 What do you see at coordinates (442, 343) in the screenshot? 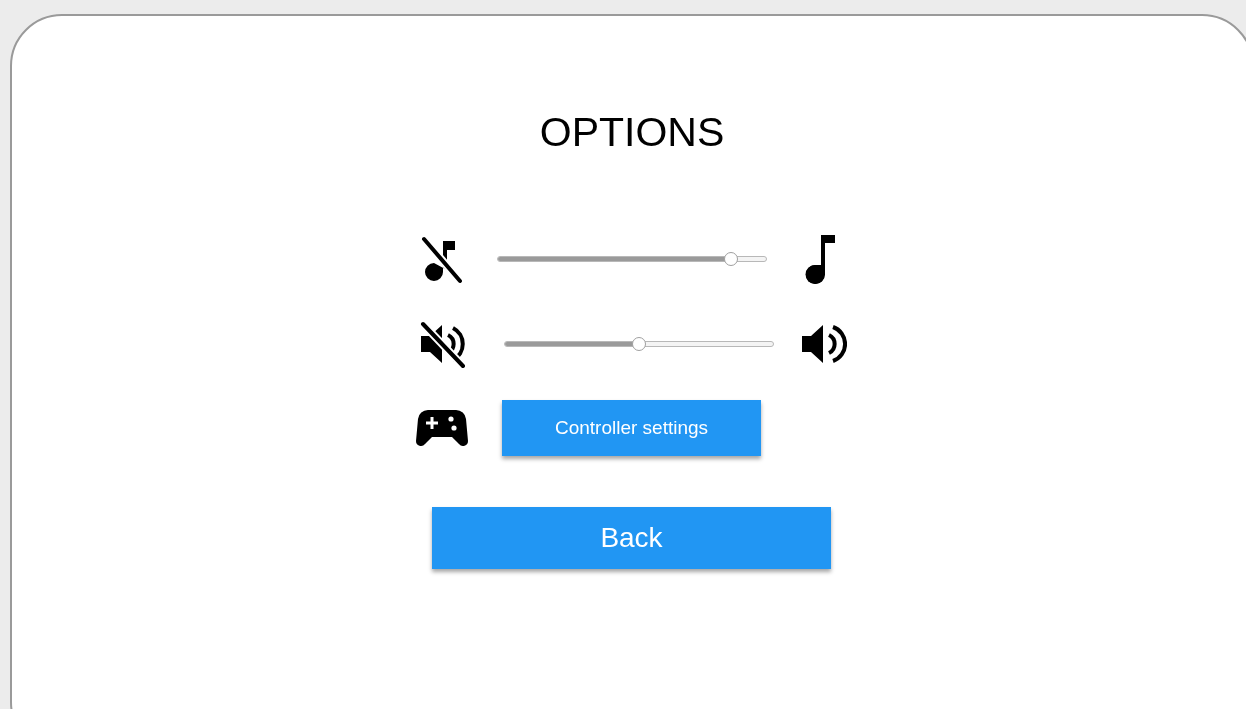
I see `speaker-off-icon` at bounding box center [442, 343].